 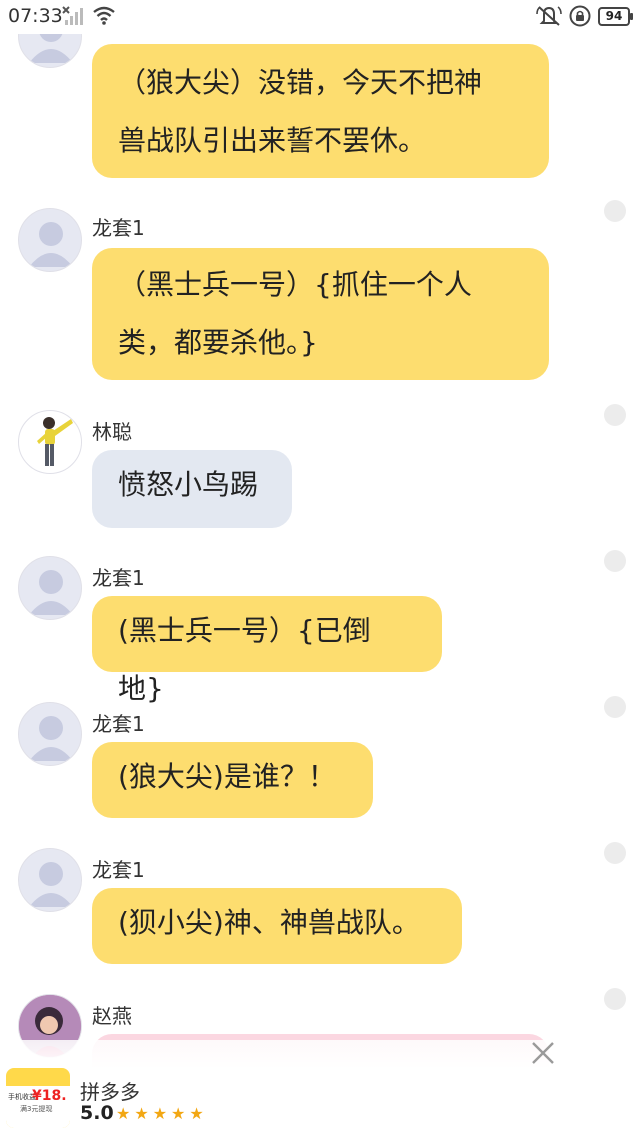 What do you see at coordinates (162, 1113) in the screenshot?
I see `rating-stars-icon: ★★★★★` at bounding box center [162, 1113].